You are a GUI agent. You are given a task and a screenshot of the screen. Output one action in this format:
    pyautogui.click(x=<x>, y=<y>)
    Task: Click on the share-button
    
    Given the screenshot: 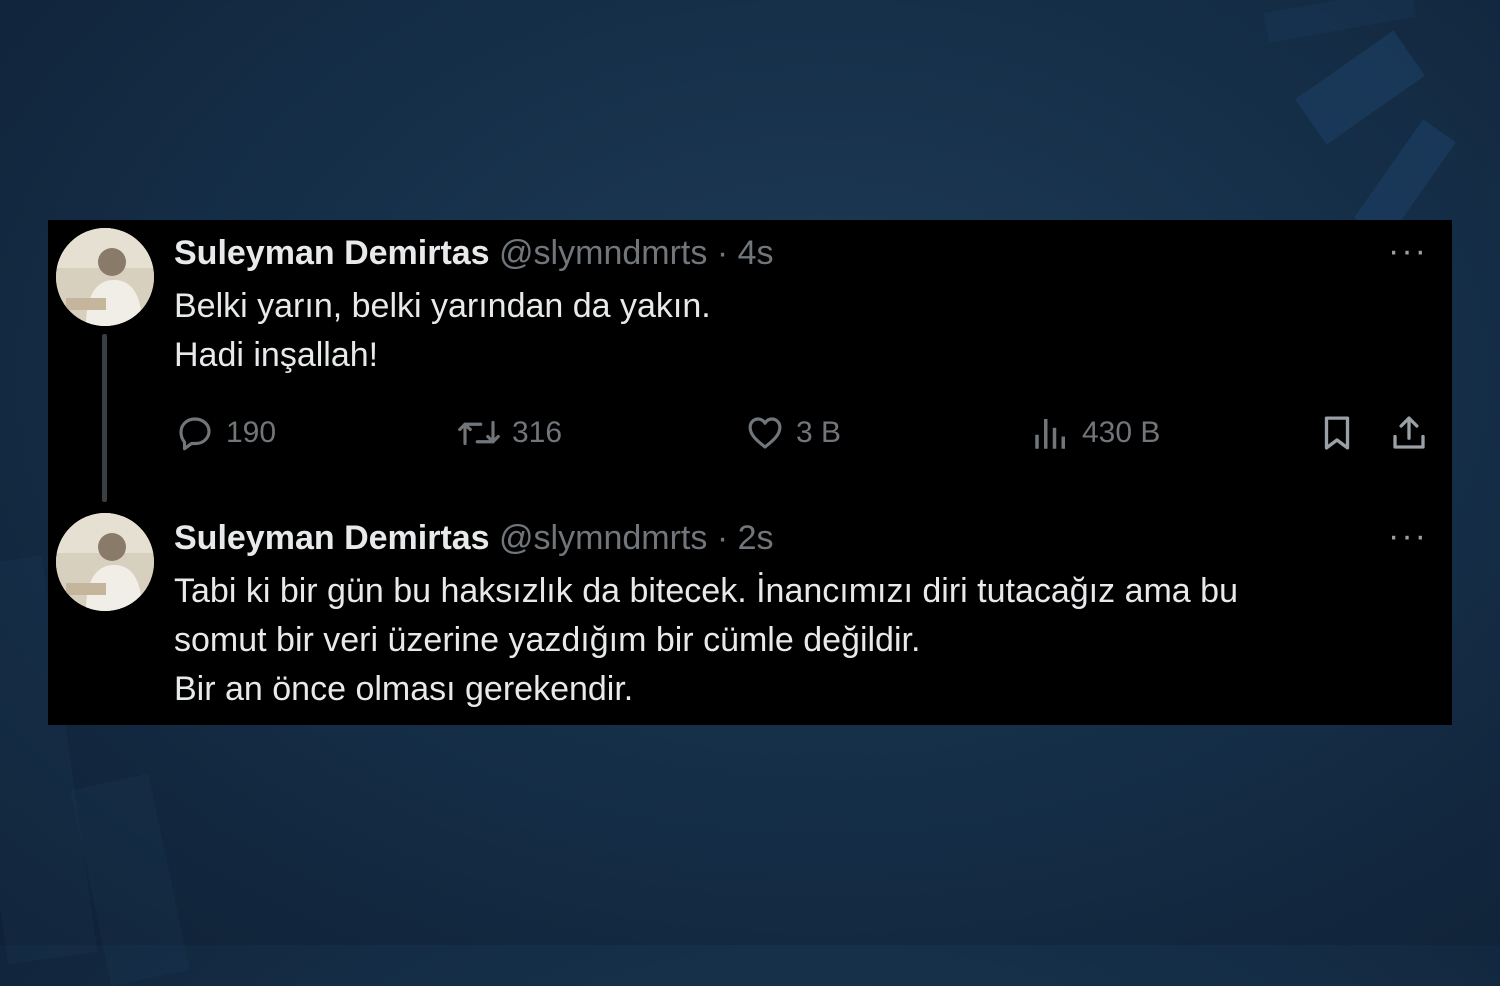 What is the action you would take?
    pyautogui.click(x=1414, y=433)
    